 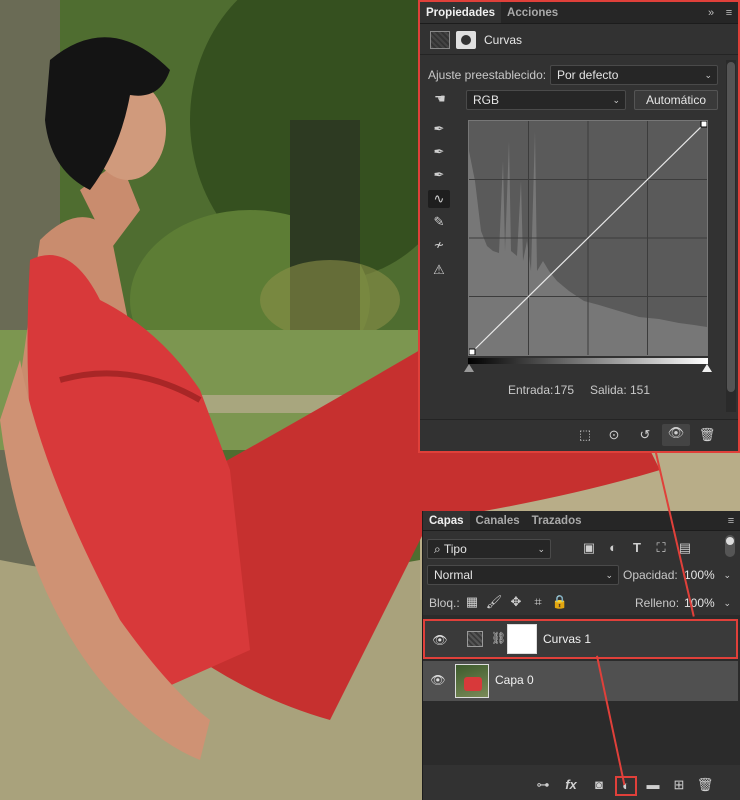 I want to click on layers-bottom-bar: ⊶ fx ◙ ◐ ▬ ⊞ 🗑, so click(x=581, y=786).